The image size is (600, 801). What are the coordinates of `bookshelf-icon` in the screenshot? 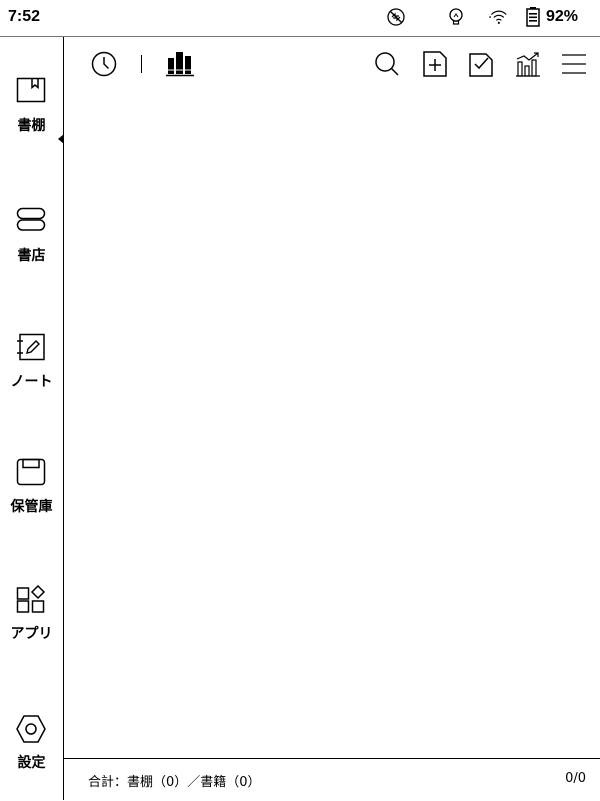 It's located at (31, 90).